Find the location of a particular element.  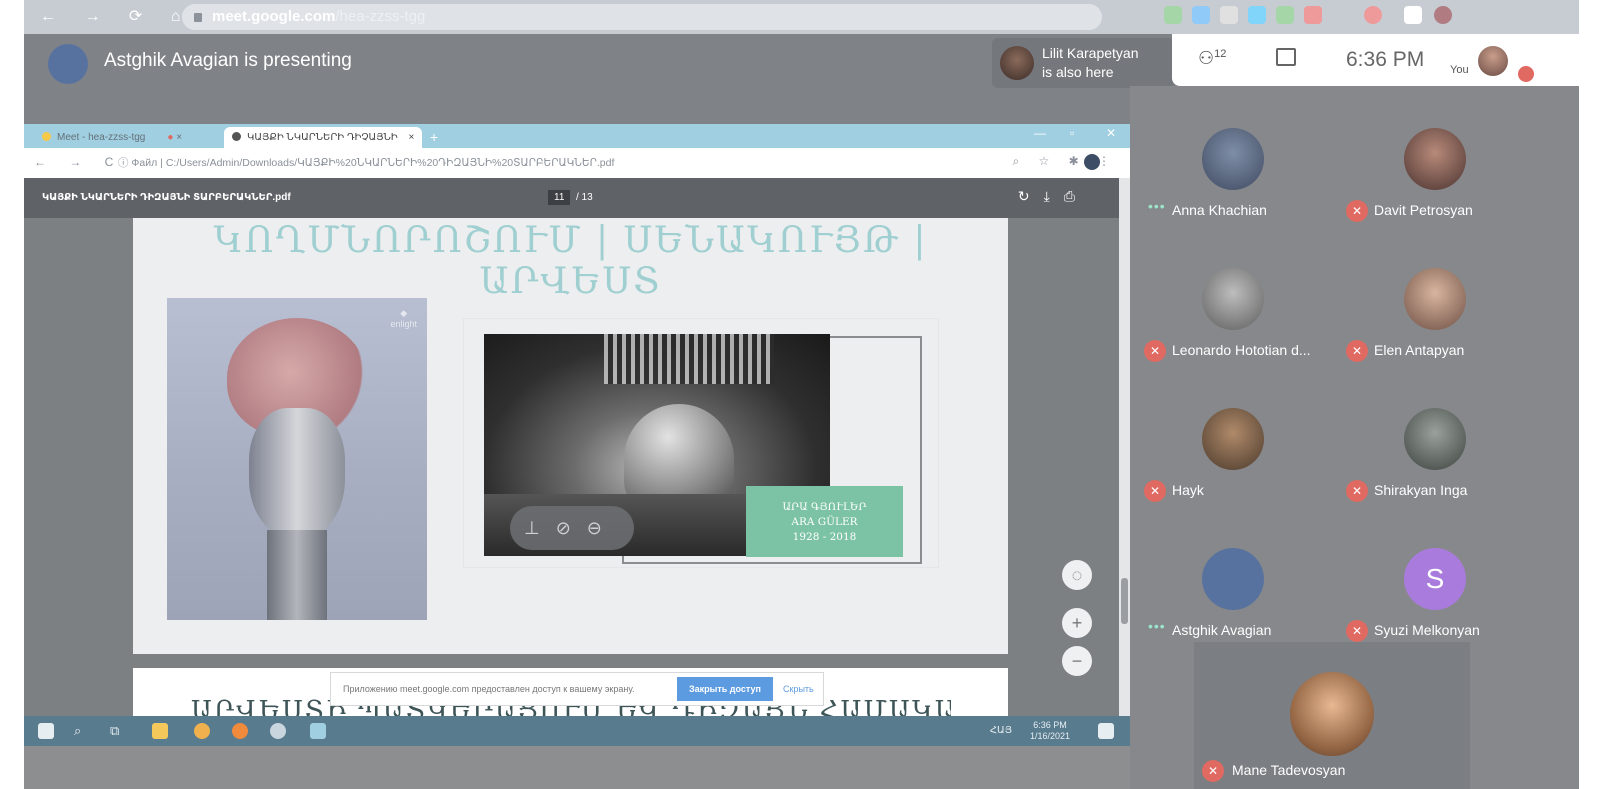

pin-icon: ⊥ is located at coordinates (540, 528).